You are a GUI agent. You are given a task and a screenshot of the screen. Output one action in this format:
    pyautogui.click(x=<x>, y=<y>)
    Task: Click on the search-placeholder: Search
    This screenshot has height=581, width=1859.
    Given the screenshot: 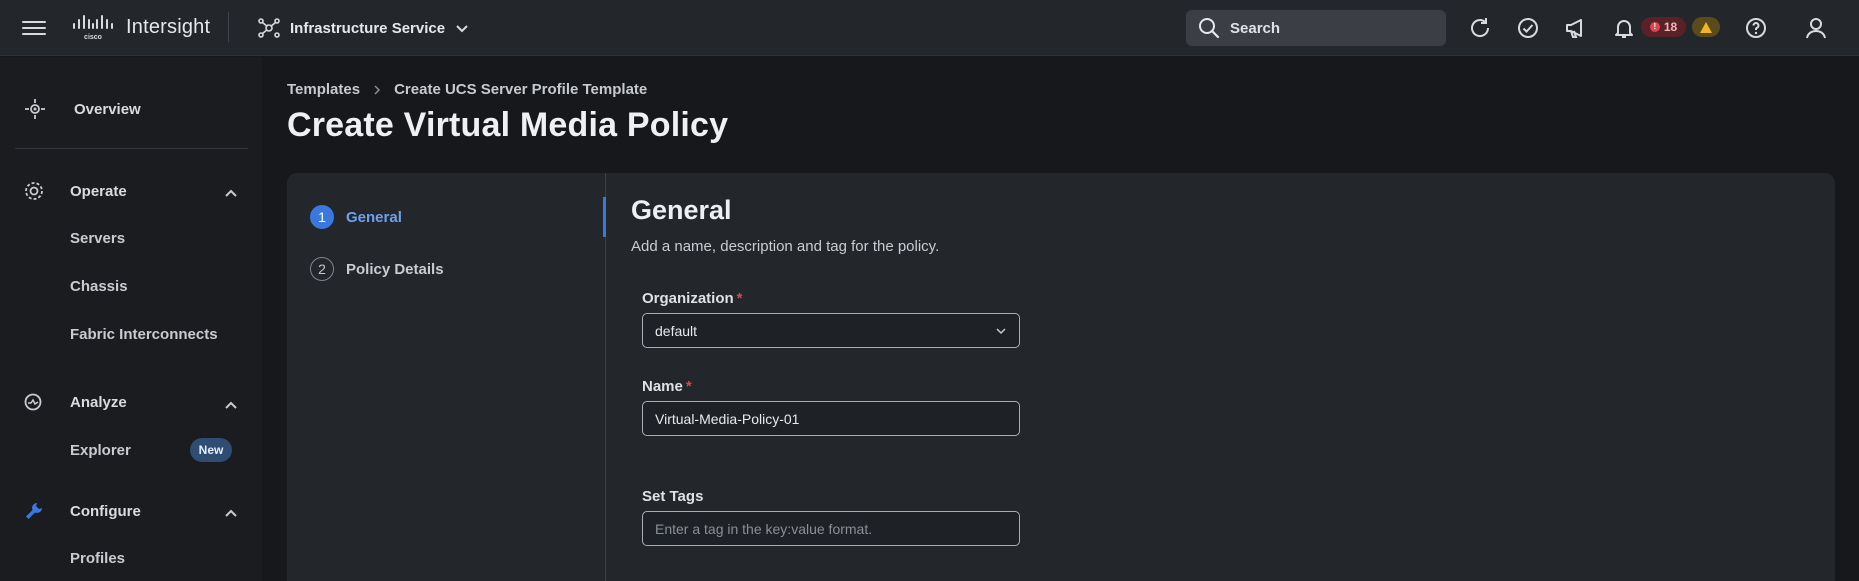 What is the action you would take?
    pyautogui.click(x=1255, y=28)
    